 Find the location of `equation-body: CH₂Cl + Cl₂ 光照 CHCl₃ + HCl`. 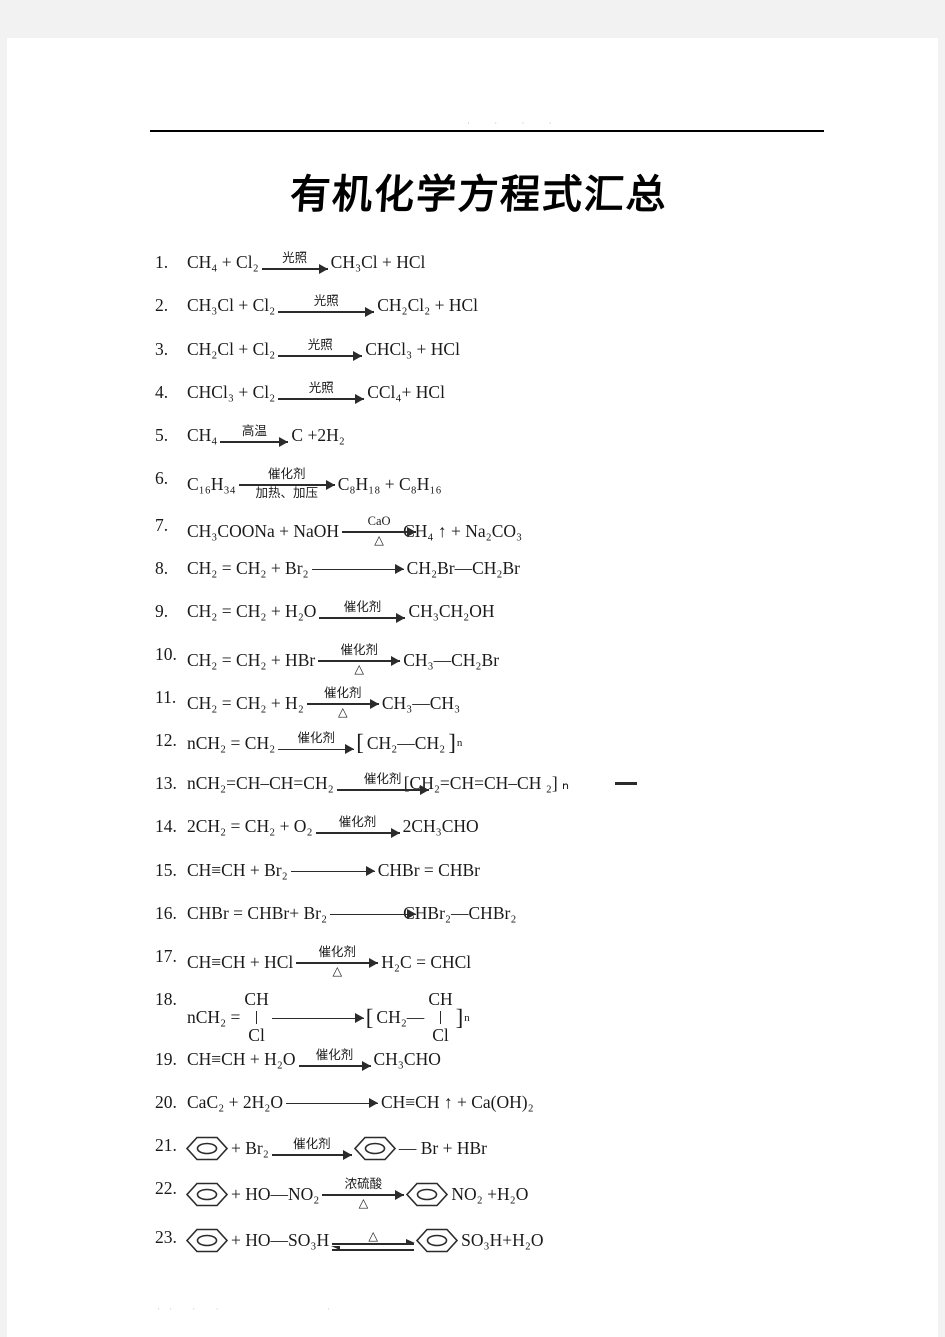

equation-body: CH₂Cl + Cl₂ 光照 CHCl₃ + HCl is located at coordinates (323, 349).